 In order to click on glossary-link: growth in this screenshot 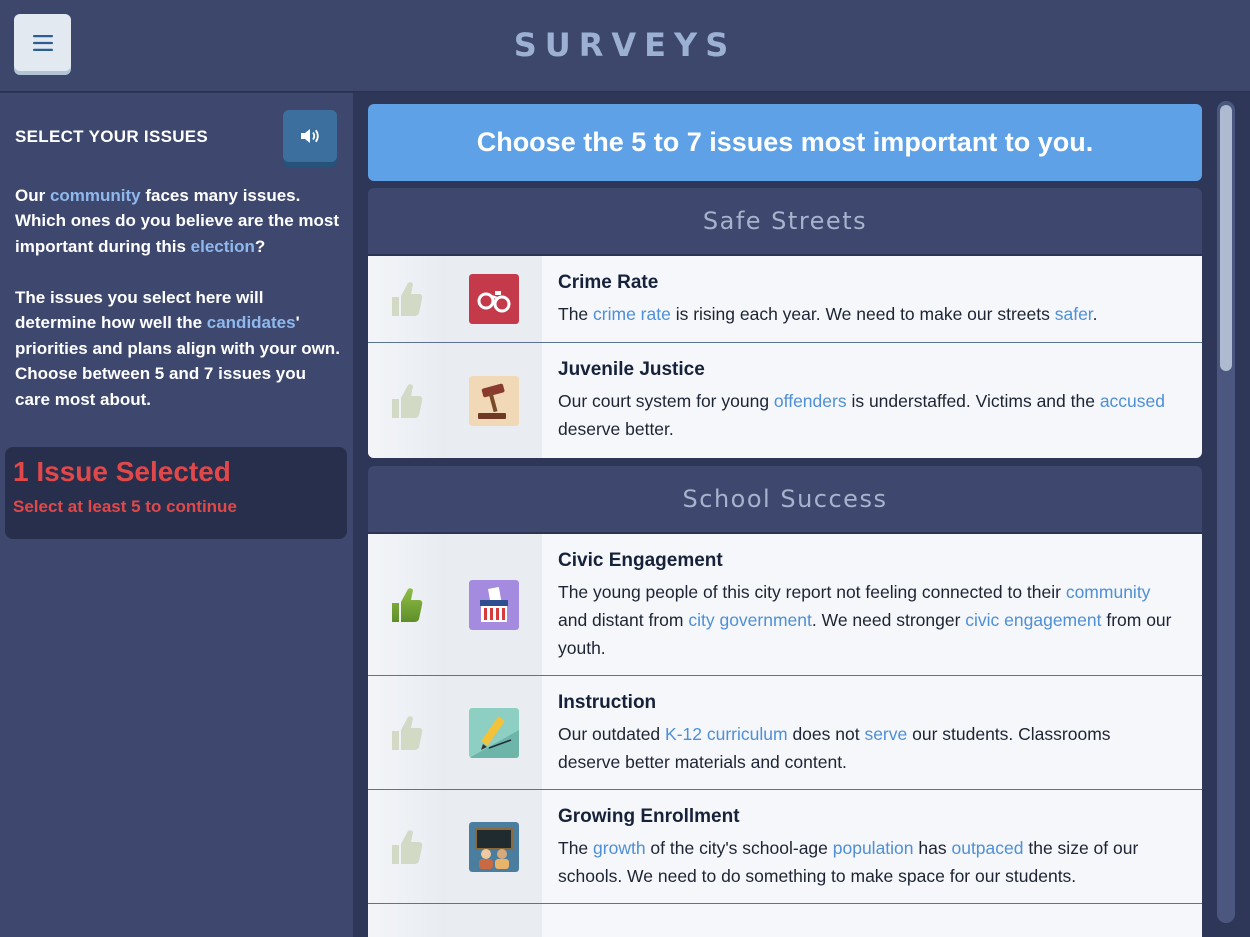, I will do `click(619, 848)`.